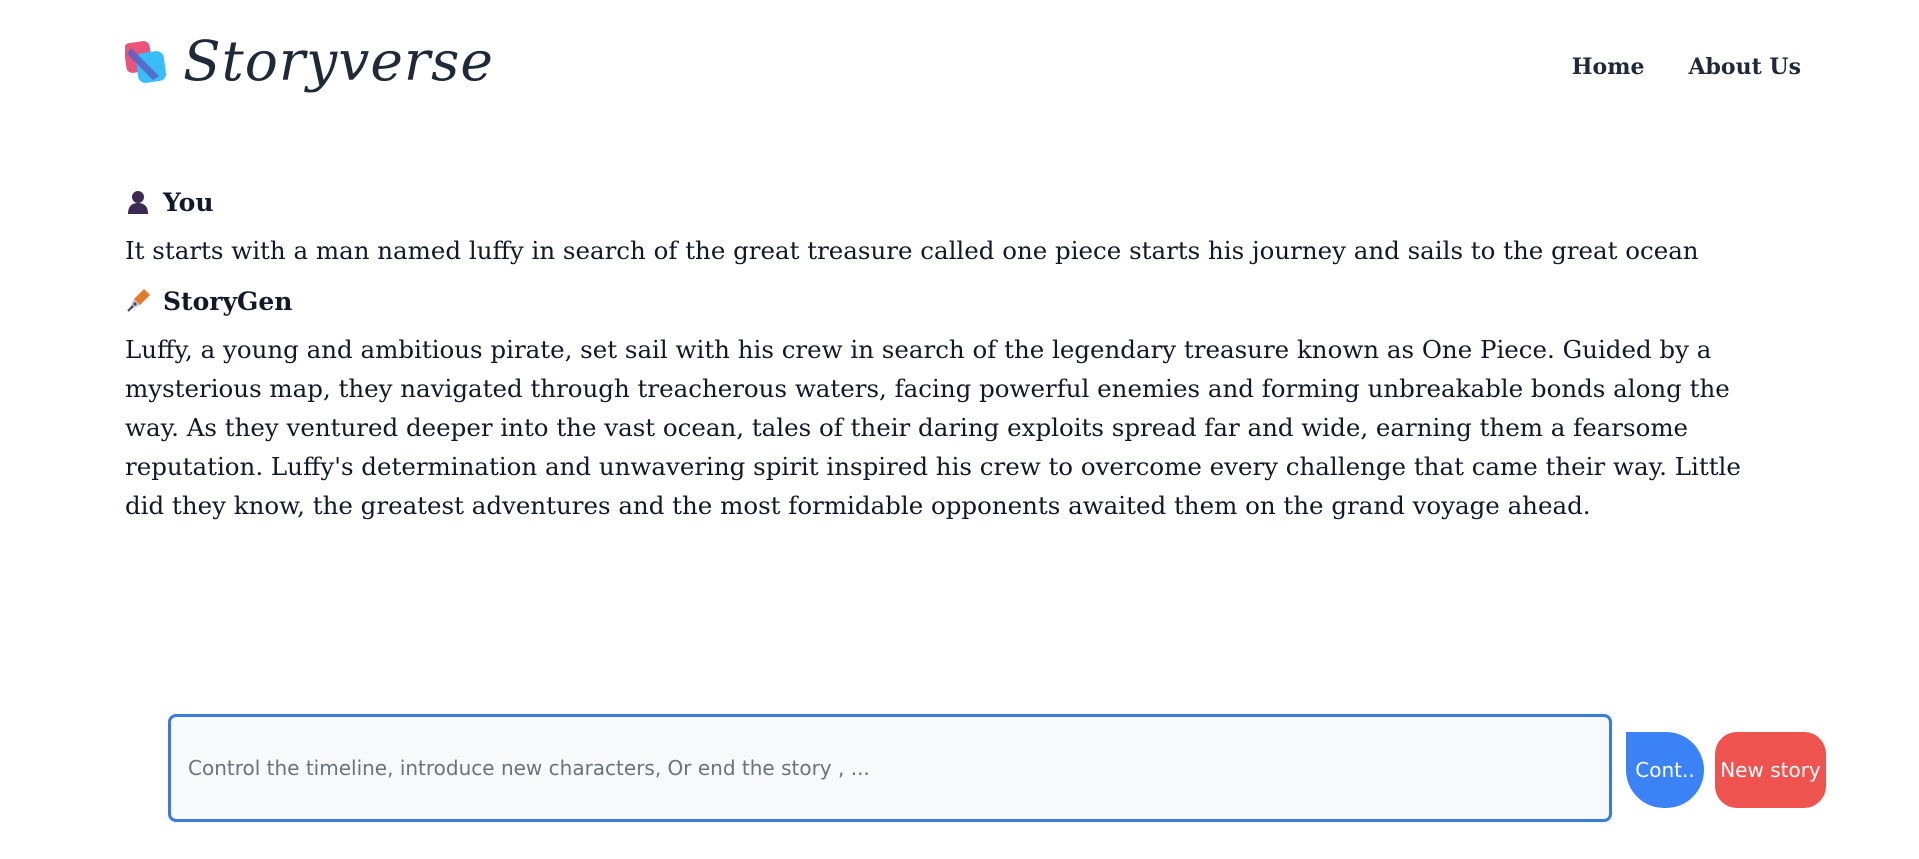  What do you see at coordinates (1686, 67) in the screenshot?
I see `main-nav: Home About Us` at bounding box center [1686, 67].